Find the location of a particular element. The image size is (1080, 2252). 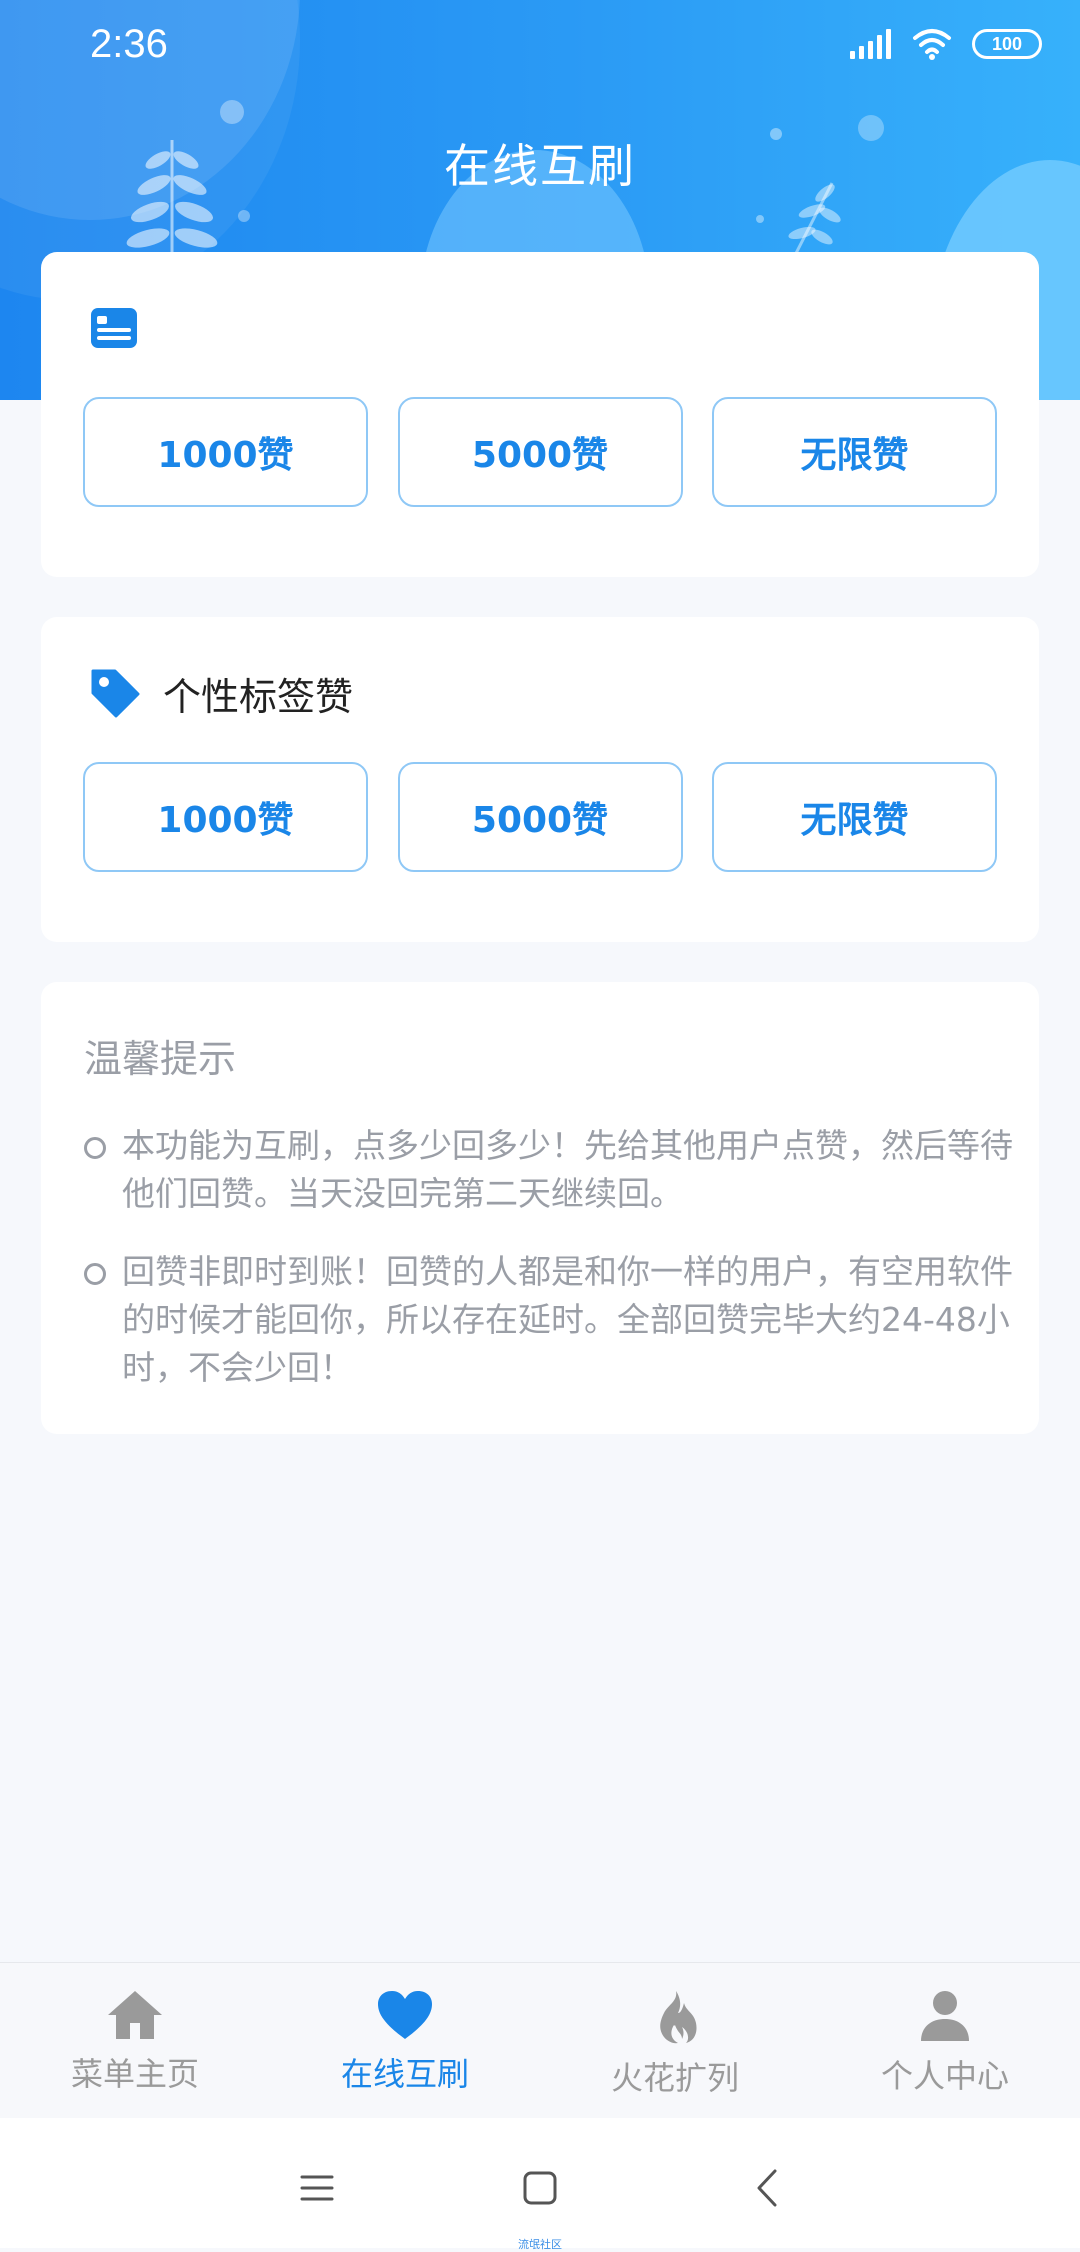

nav-label-spark: 火花扩列 is located at coordinates (674, 2078).